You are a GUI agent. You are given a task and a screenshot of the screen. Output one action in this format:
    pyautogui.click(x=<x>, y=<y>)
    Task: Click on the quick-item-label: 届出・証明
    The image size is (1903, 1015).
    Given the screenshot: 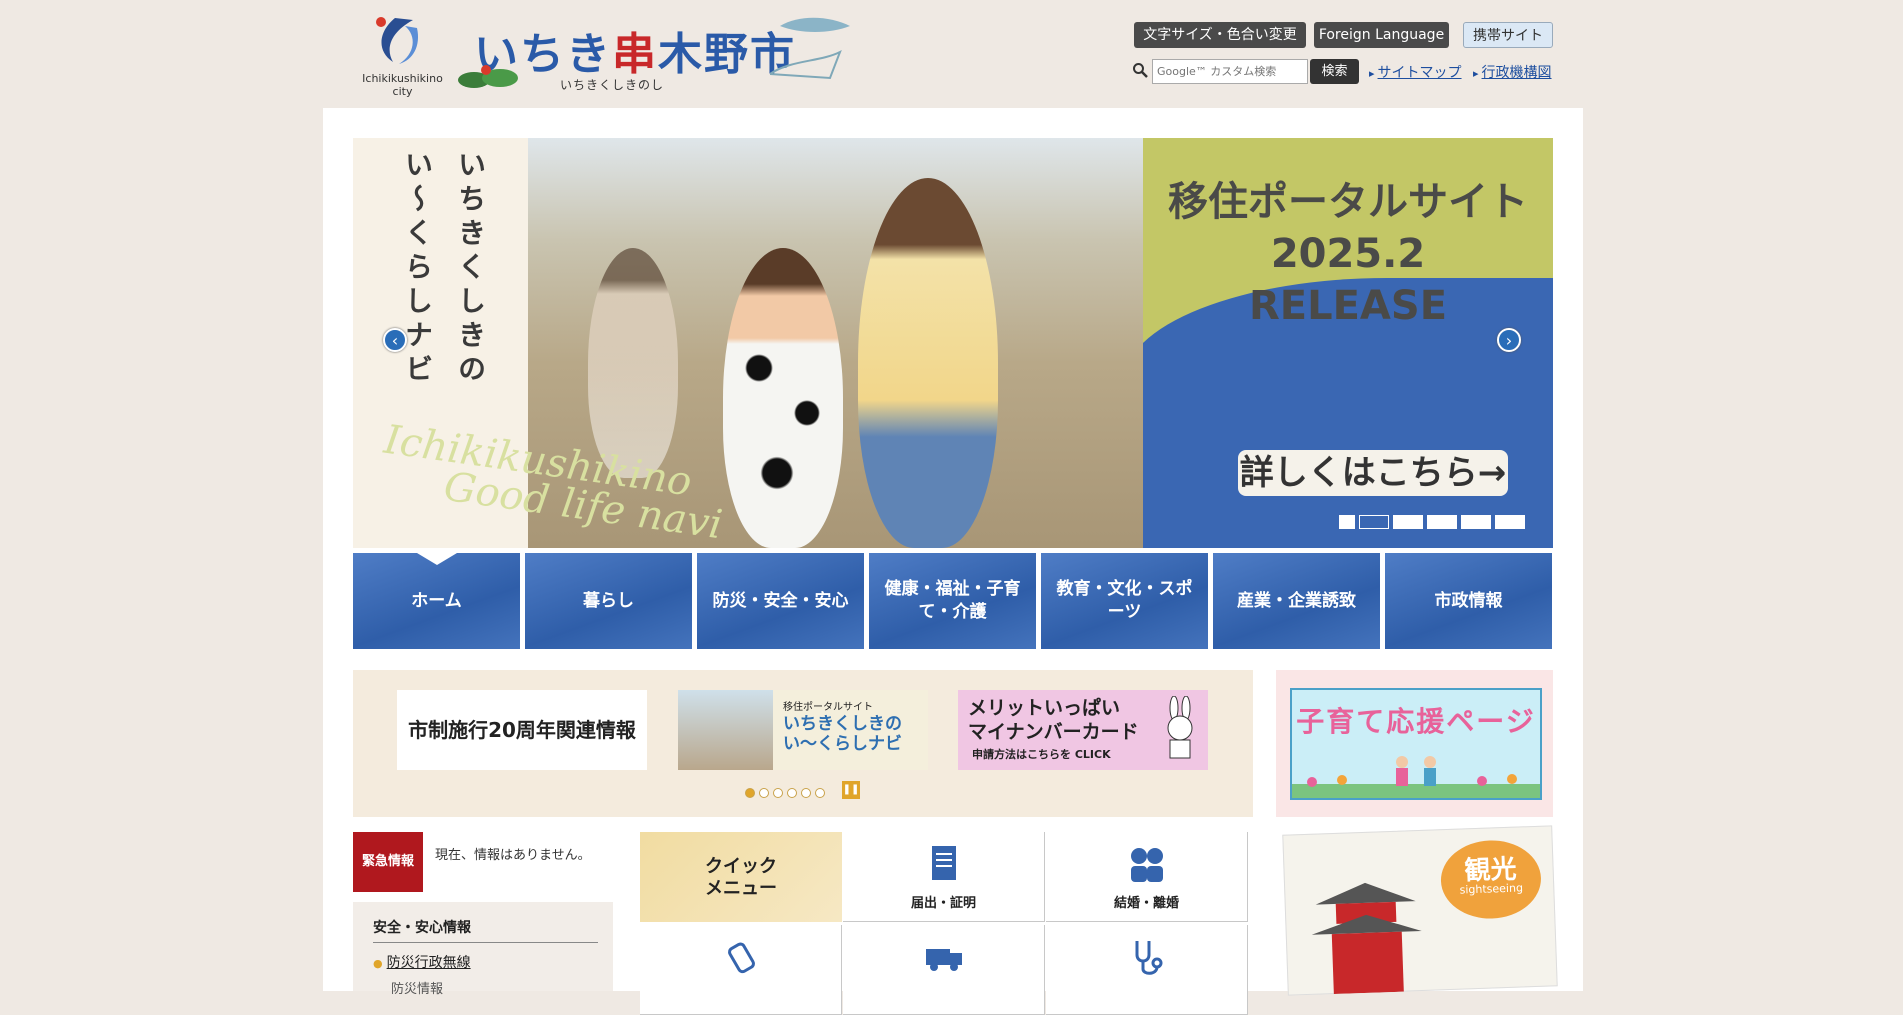 What is the action you would take?
    pyautogui.click(x=943, y=903)
    